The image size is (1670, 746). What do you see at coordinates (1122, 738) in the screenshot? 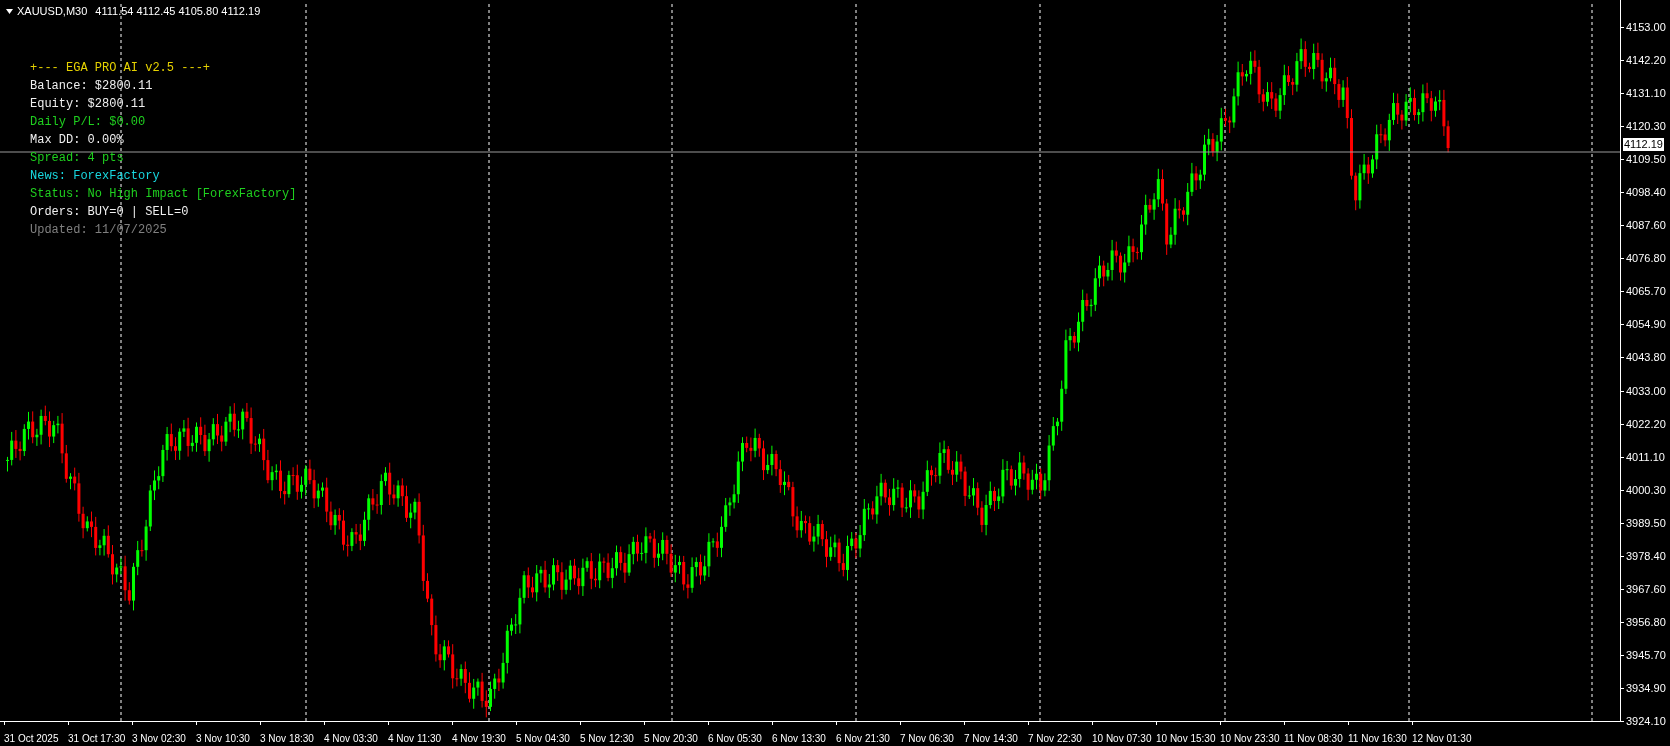
I see `time-axis-label: 10 Nov 07:30` at bounding box center [1122, 738].